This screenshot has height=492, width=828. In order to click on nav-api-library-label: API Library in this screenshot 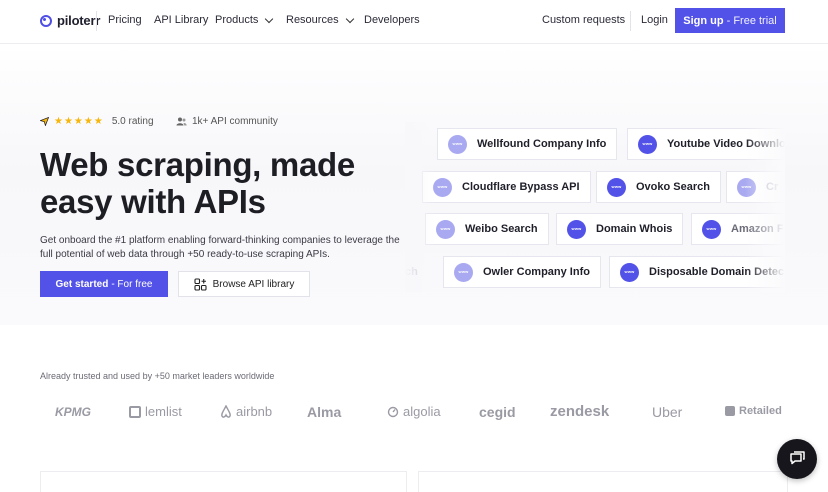, I will do `click(181, 20)`.